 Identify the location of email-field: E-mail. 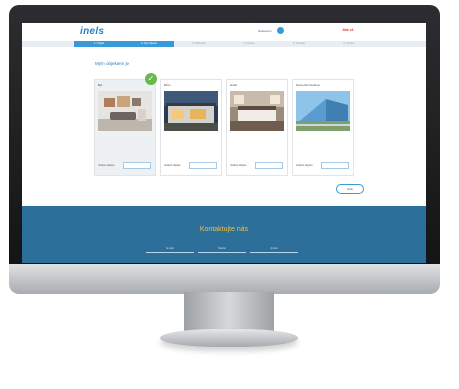
(170, 249).